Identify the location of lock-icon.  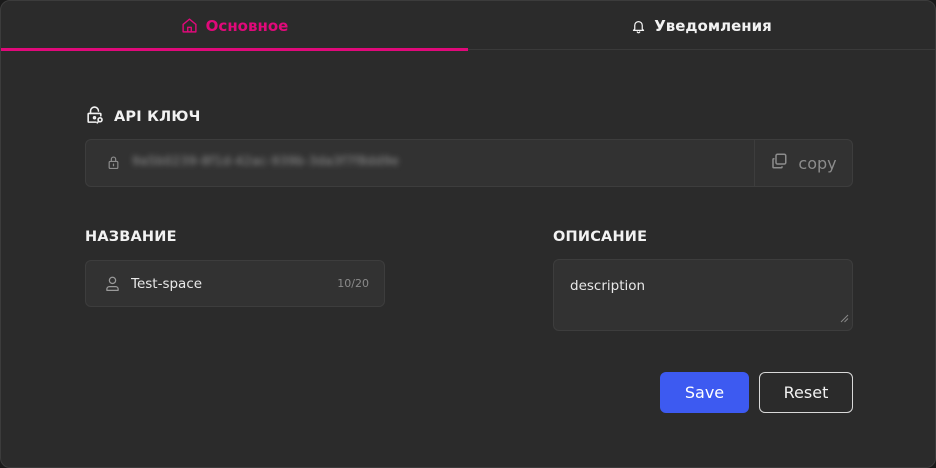
(113, 164).